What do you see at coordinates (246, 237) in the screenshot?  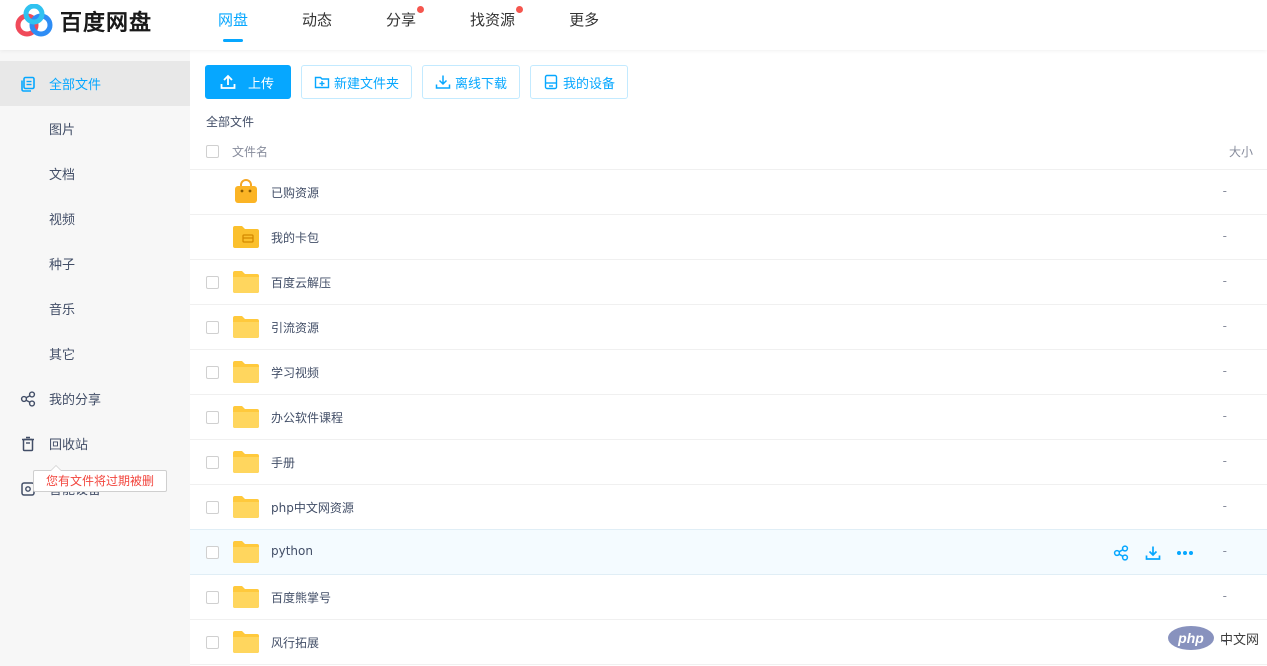 I see `card-folder-icon` at bounding box center [246, 237].